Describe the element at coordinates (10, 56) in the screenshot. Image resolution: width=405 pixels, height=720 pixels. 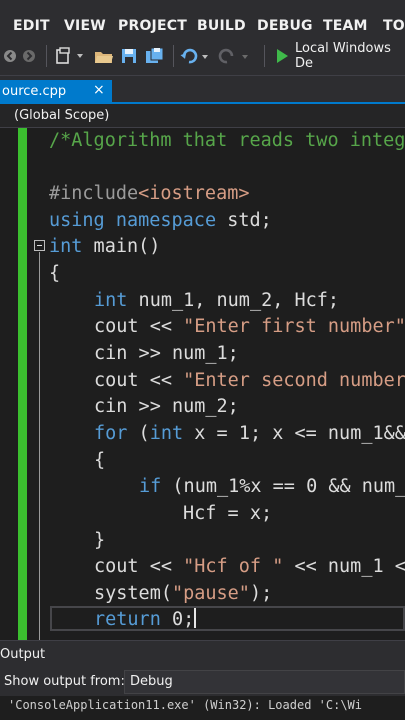
I see `back-icon` at that location.